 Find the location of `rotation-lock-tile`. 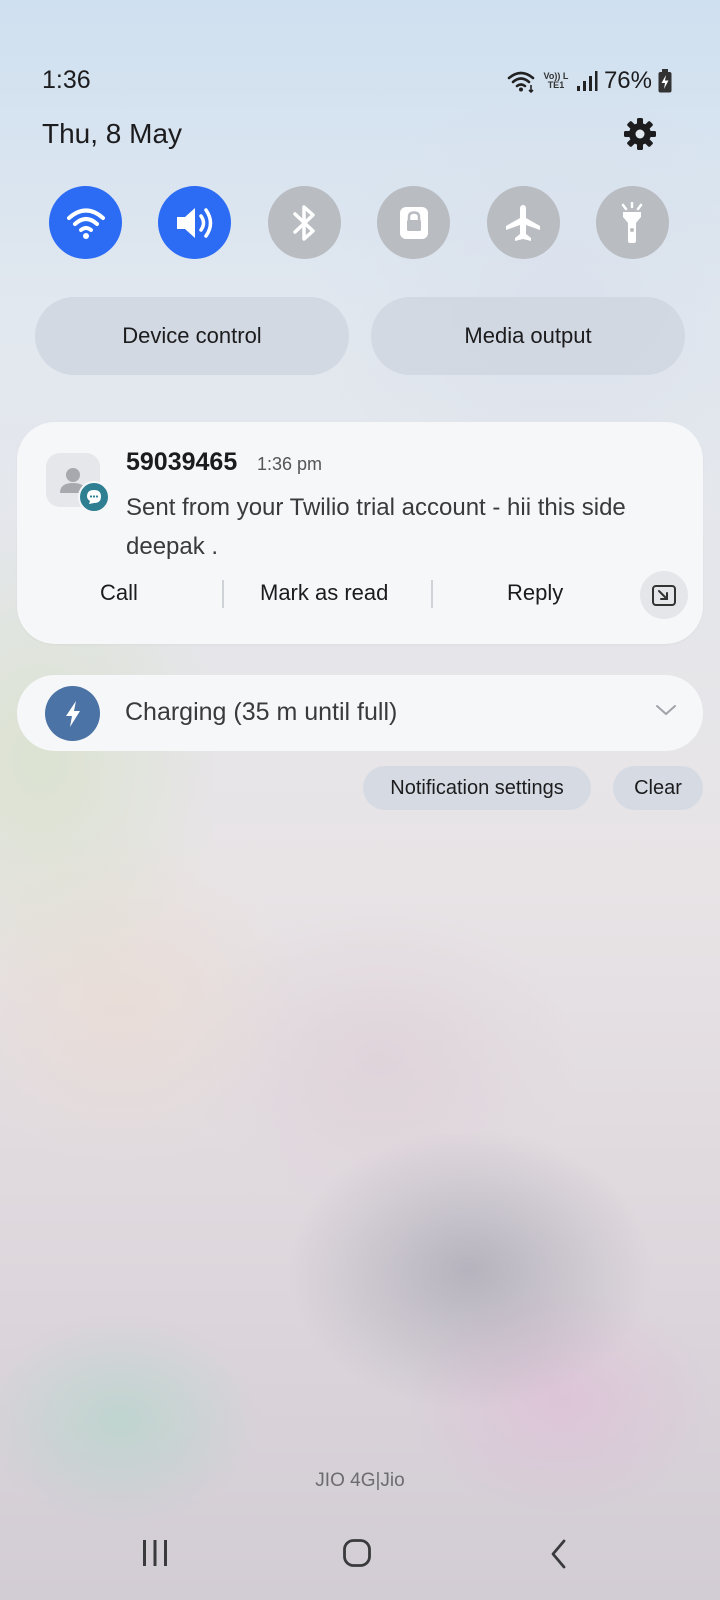

rotation-lock-tile is located at coordinates (414, 222).